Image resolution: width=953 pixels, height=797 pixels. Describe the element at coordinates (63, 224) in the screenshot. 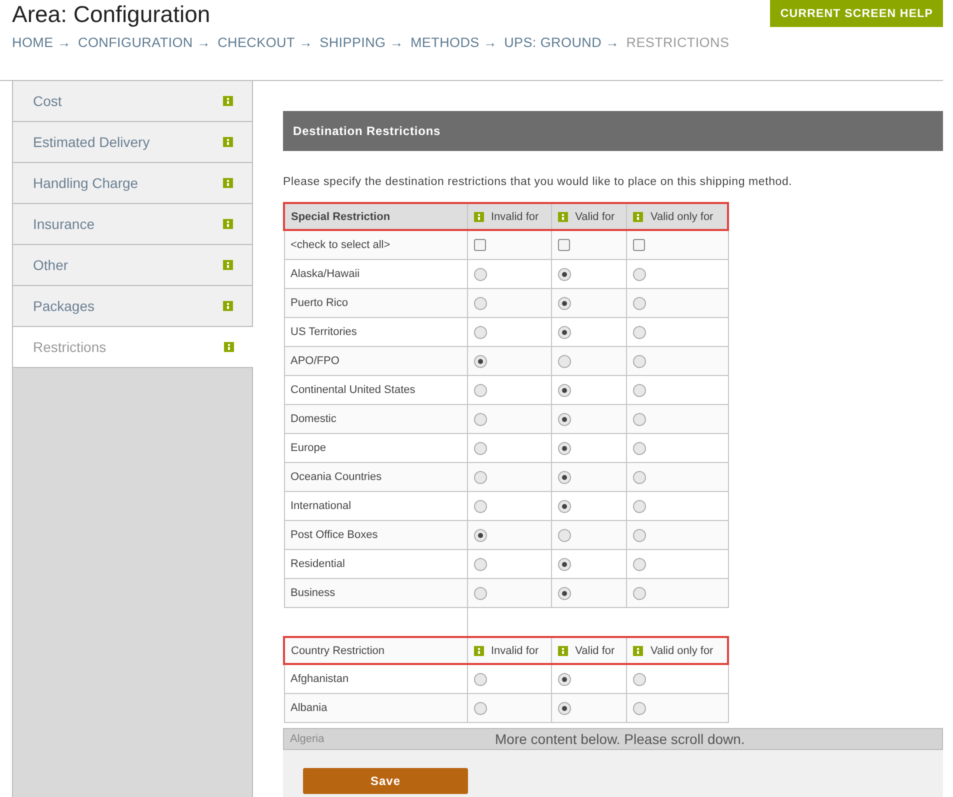

I see `sidebar-item-label: Insurance` at that location.